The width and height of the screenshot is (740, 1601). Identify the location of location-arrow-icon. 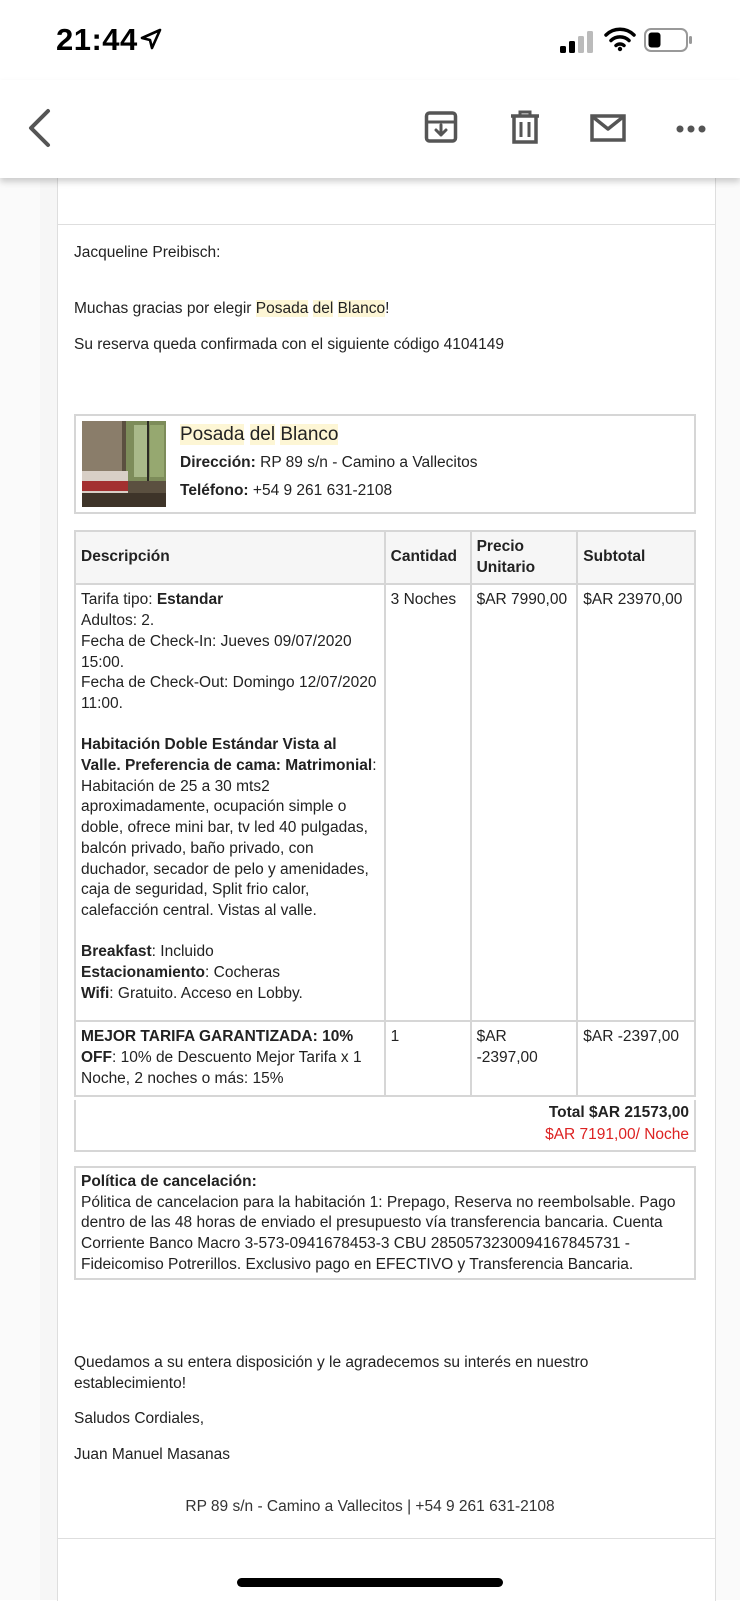
(151, 39).